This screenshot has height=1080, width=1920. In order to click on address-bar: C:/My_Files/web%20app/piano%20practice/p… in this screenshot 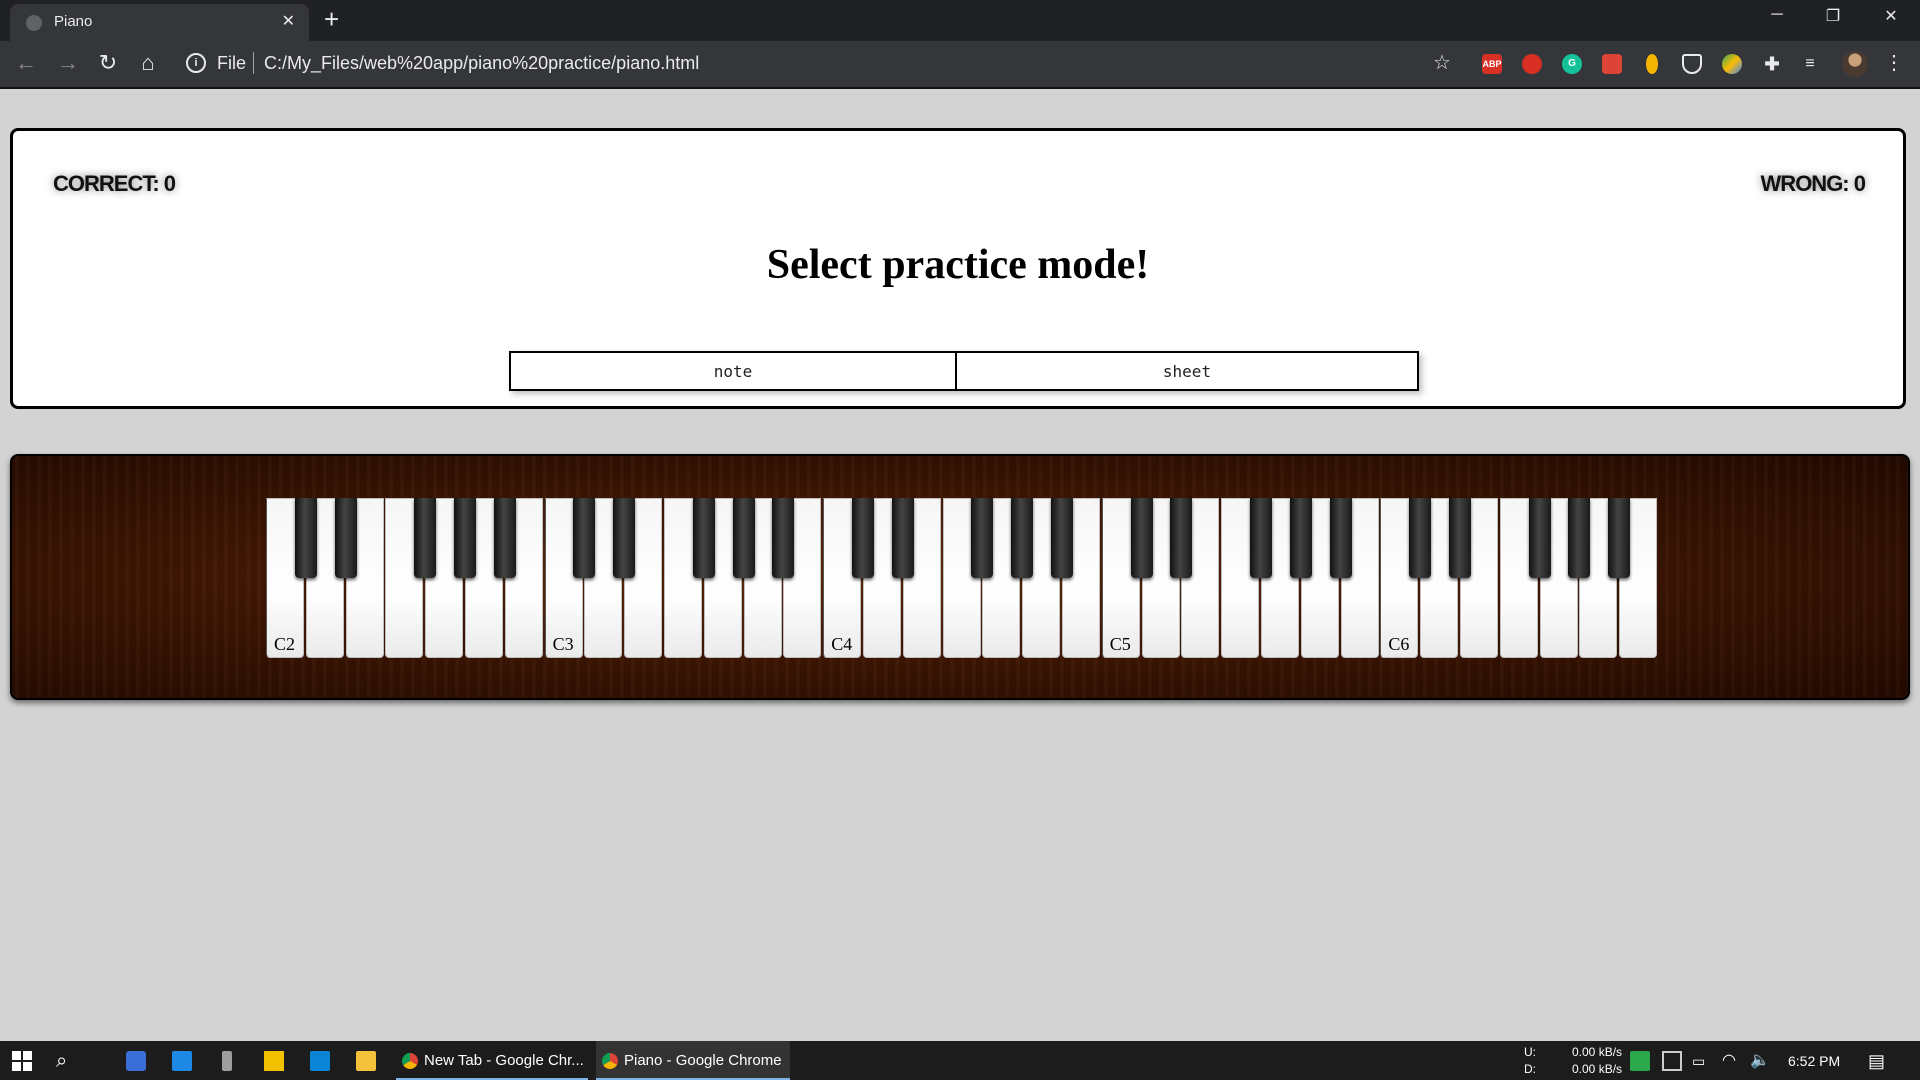, I will do `click(481, 63)`.